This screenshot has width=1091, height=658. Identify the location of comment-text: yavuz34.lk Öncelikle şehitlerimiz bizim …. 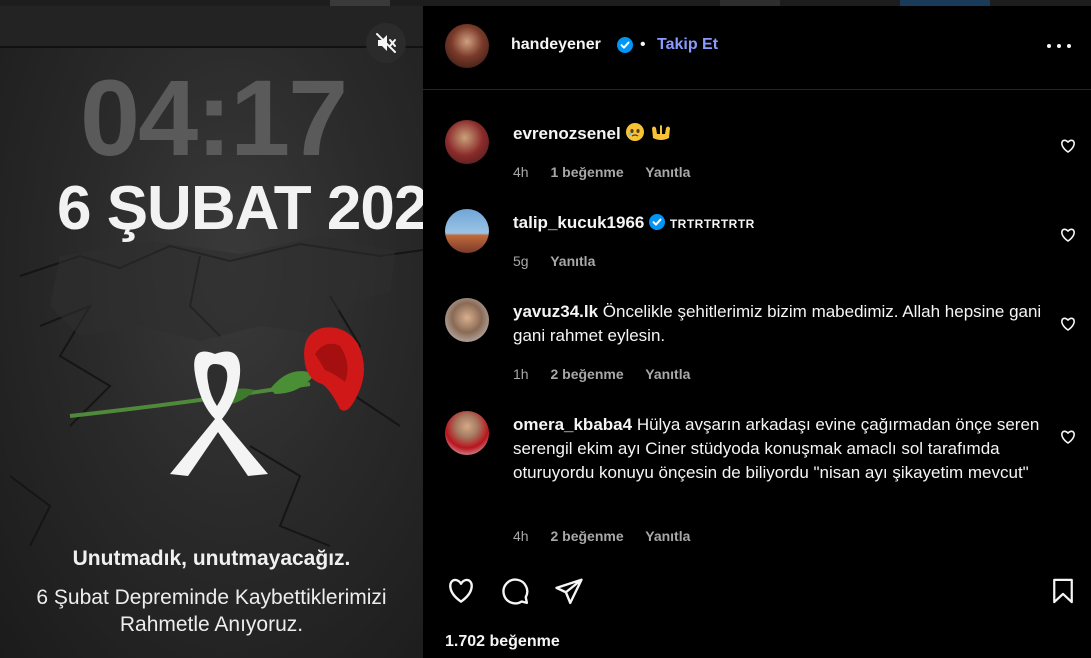
(778, 324).